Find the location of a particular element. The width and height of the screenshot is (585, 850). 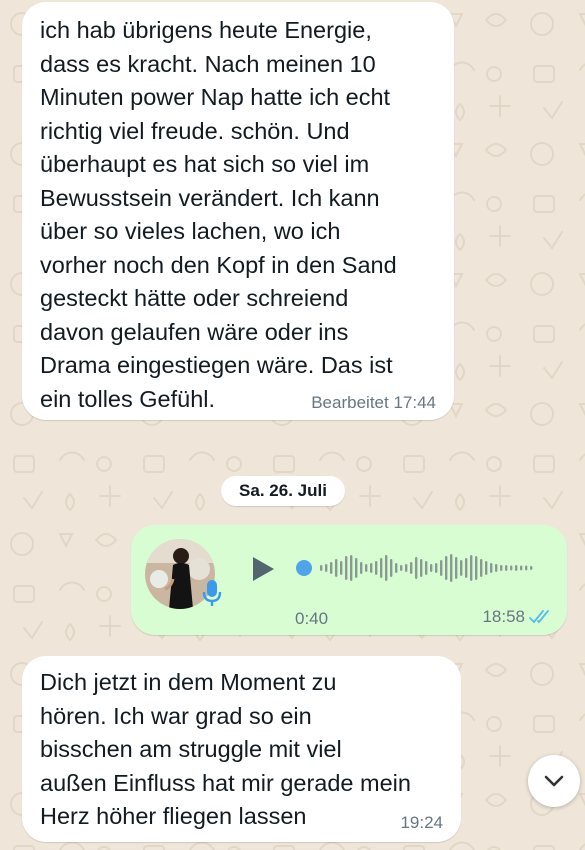

edited-label: Bearbeitet is located at coordinates (350, 402).